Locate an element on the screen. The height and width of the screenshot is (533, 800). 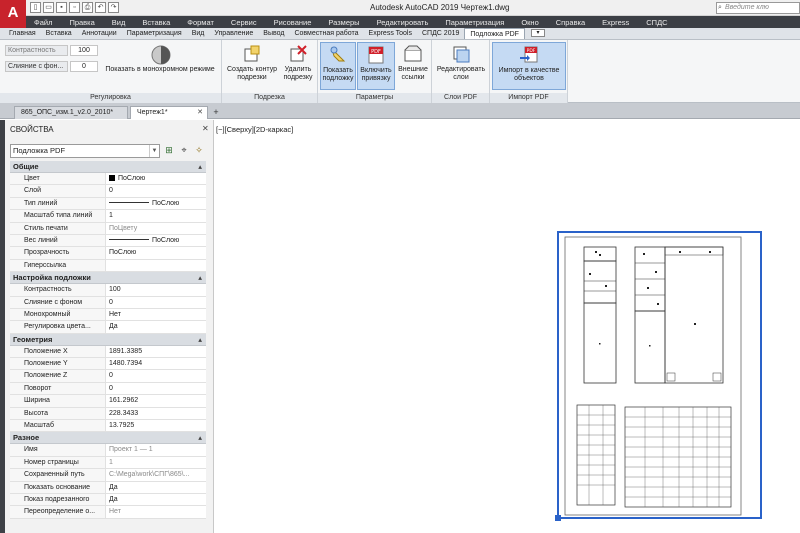
print-icon: ⎙ is located at coordinates (87, 7).